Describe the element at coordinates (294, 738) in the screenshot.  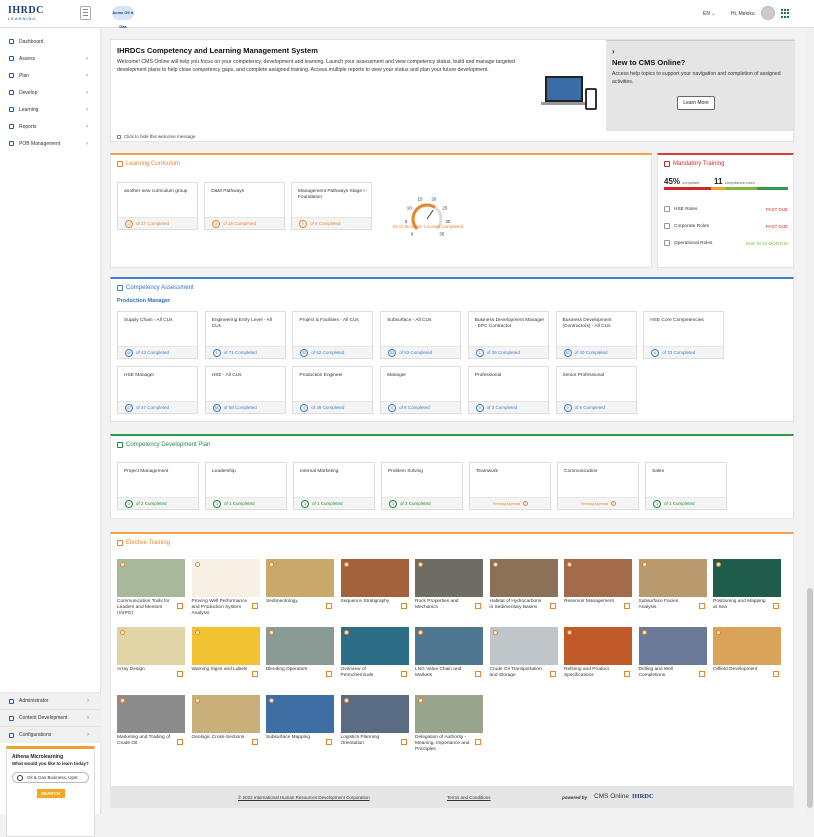
I see `course-name: Subsurface Mapping` at that location.